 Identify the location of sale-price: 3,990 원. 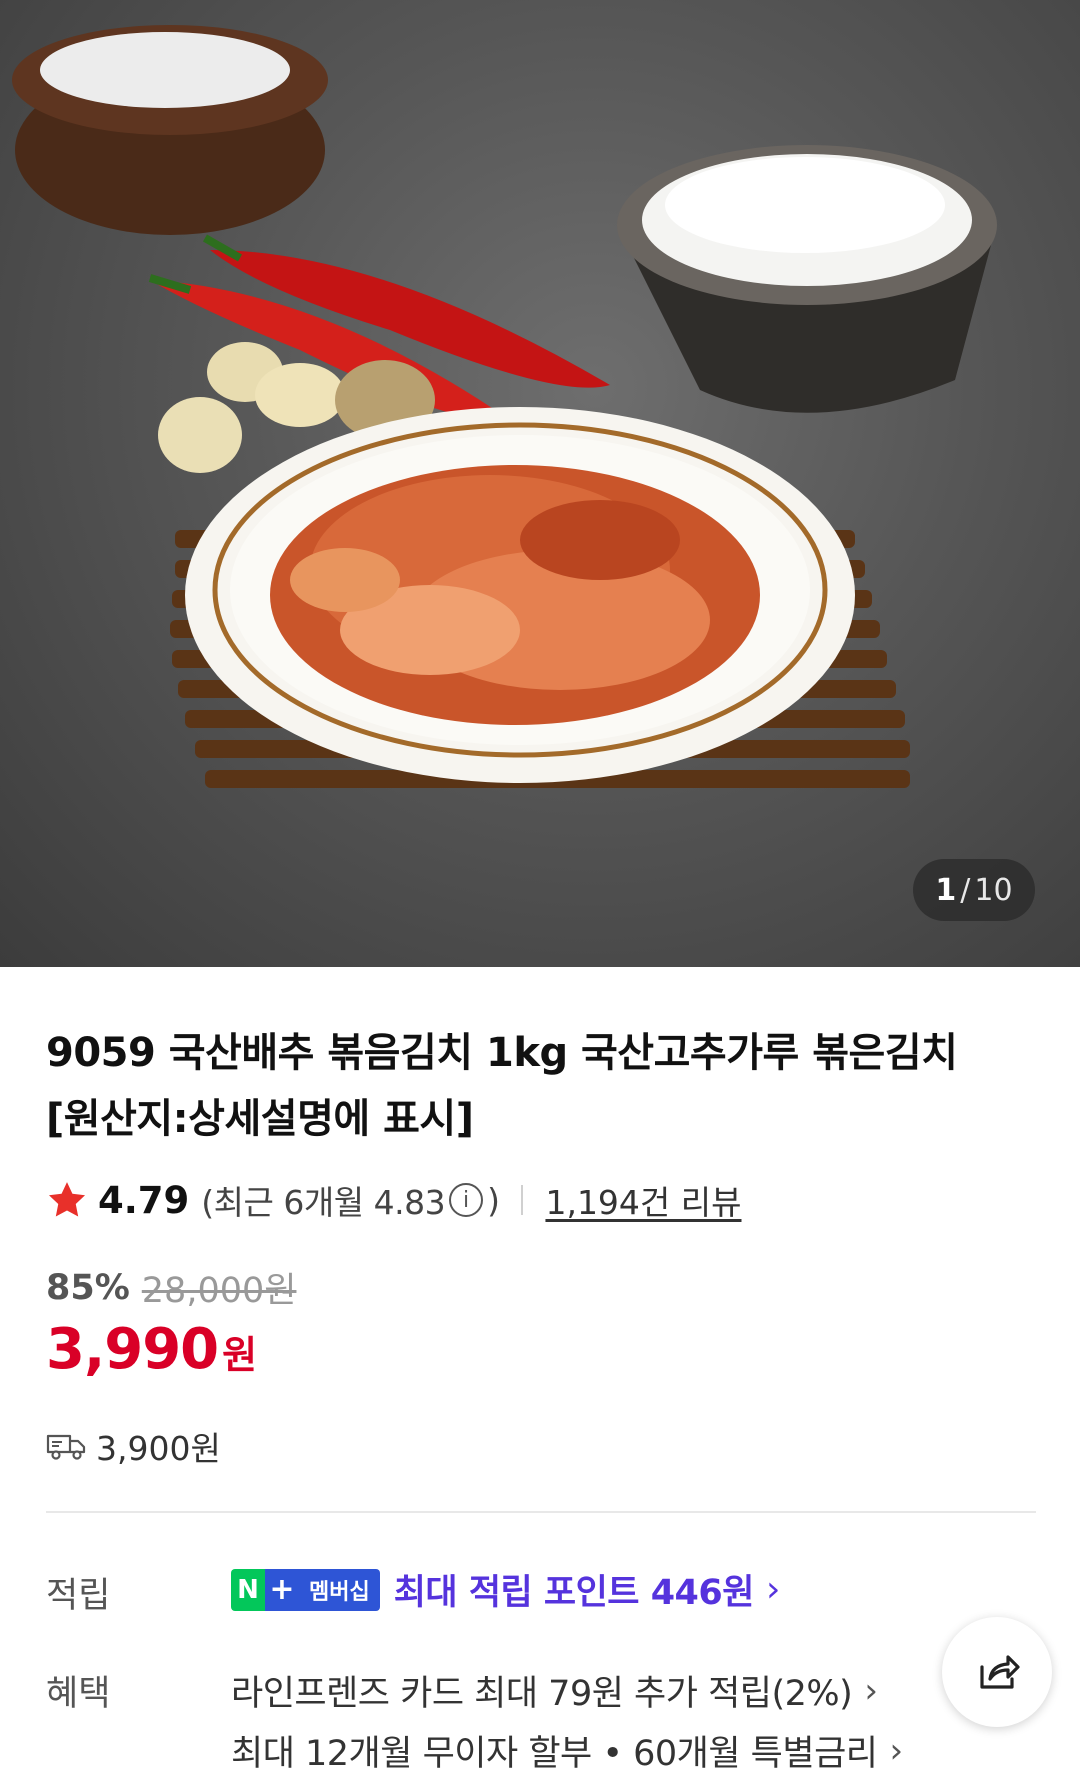
(151, 1349).